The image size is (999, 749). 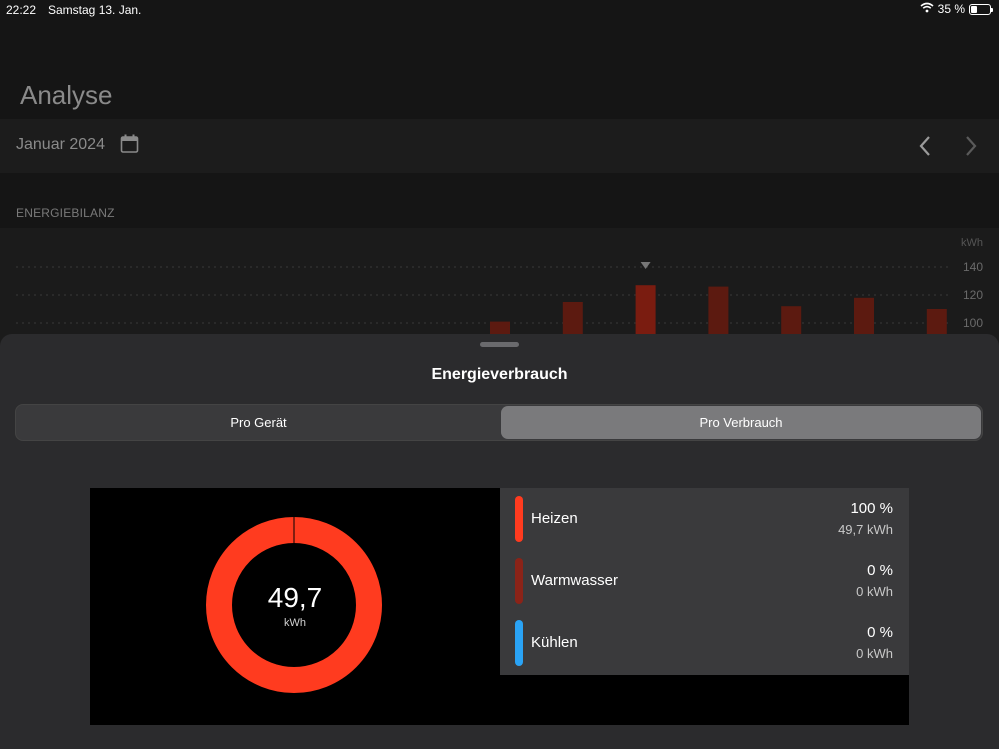 What do you see at coordinates (519, 519) in the screenshot?
I see `legend-color-heizen` at bounding box center [519, 519].